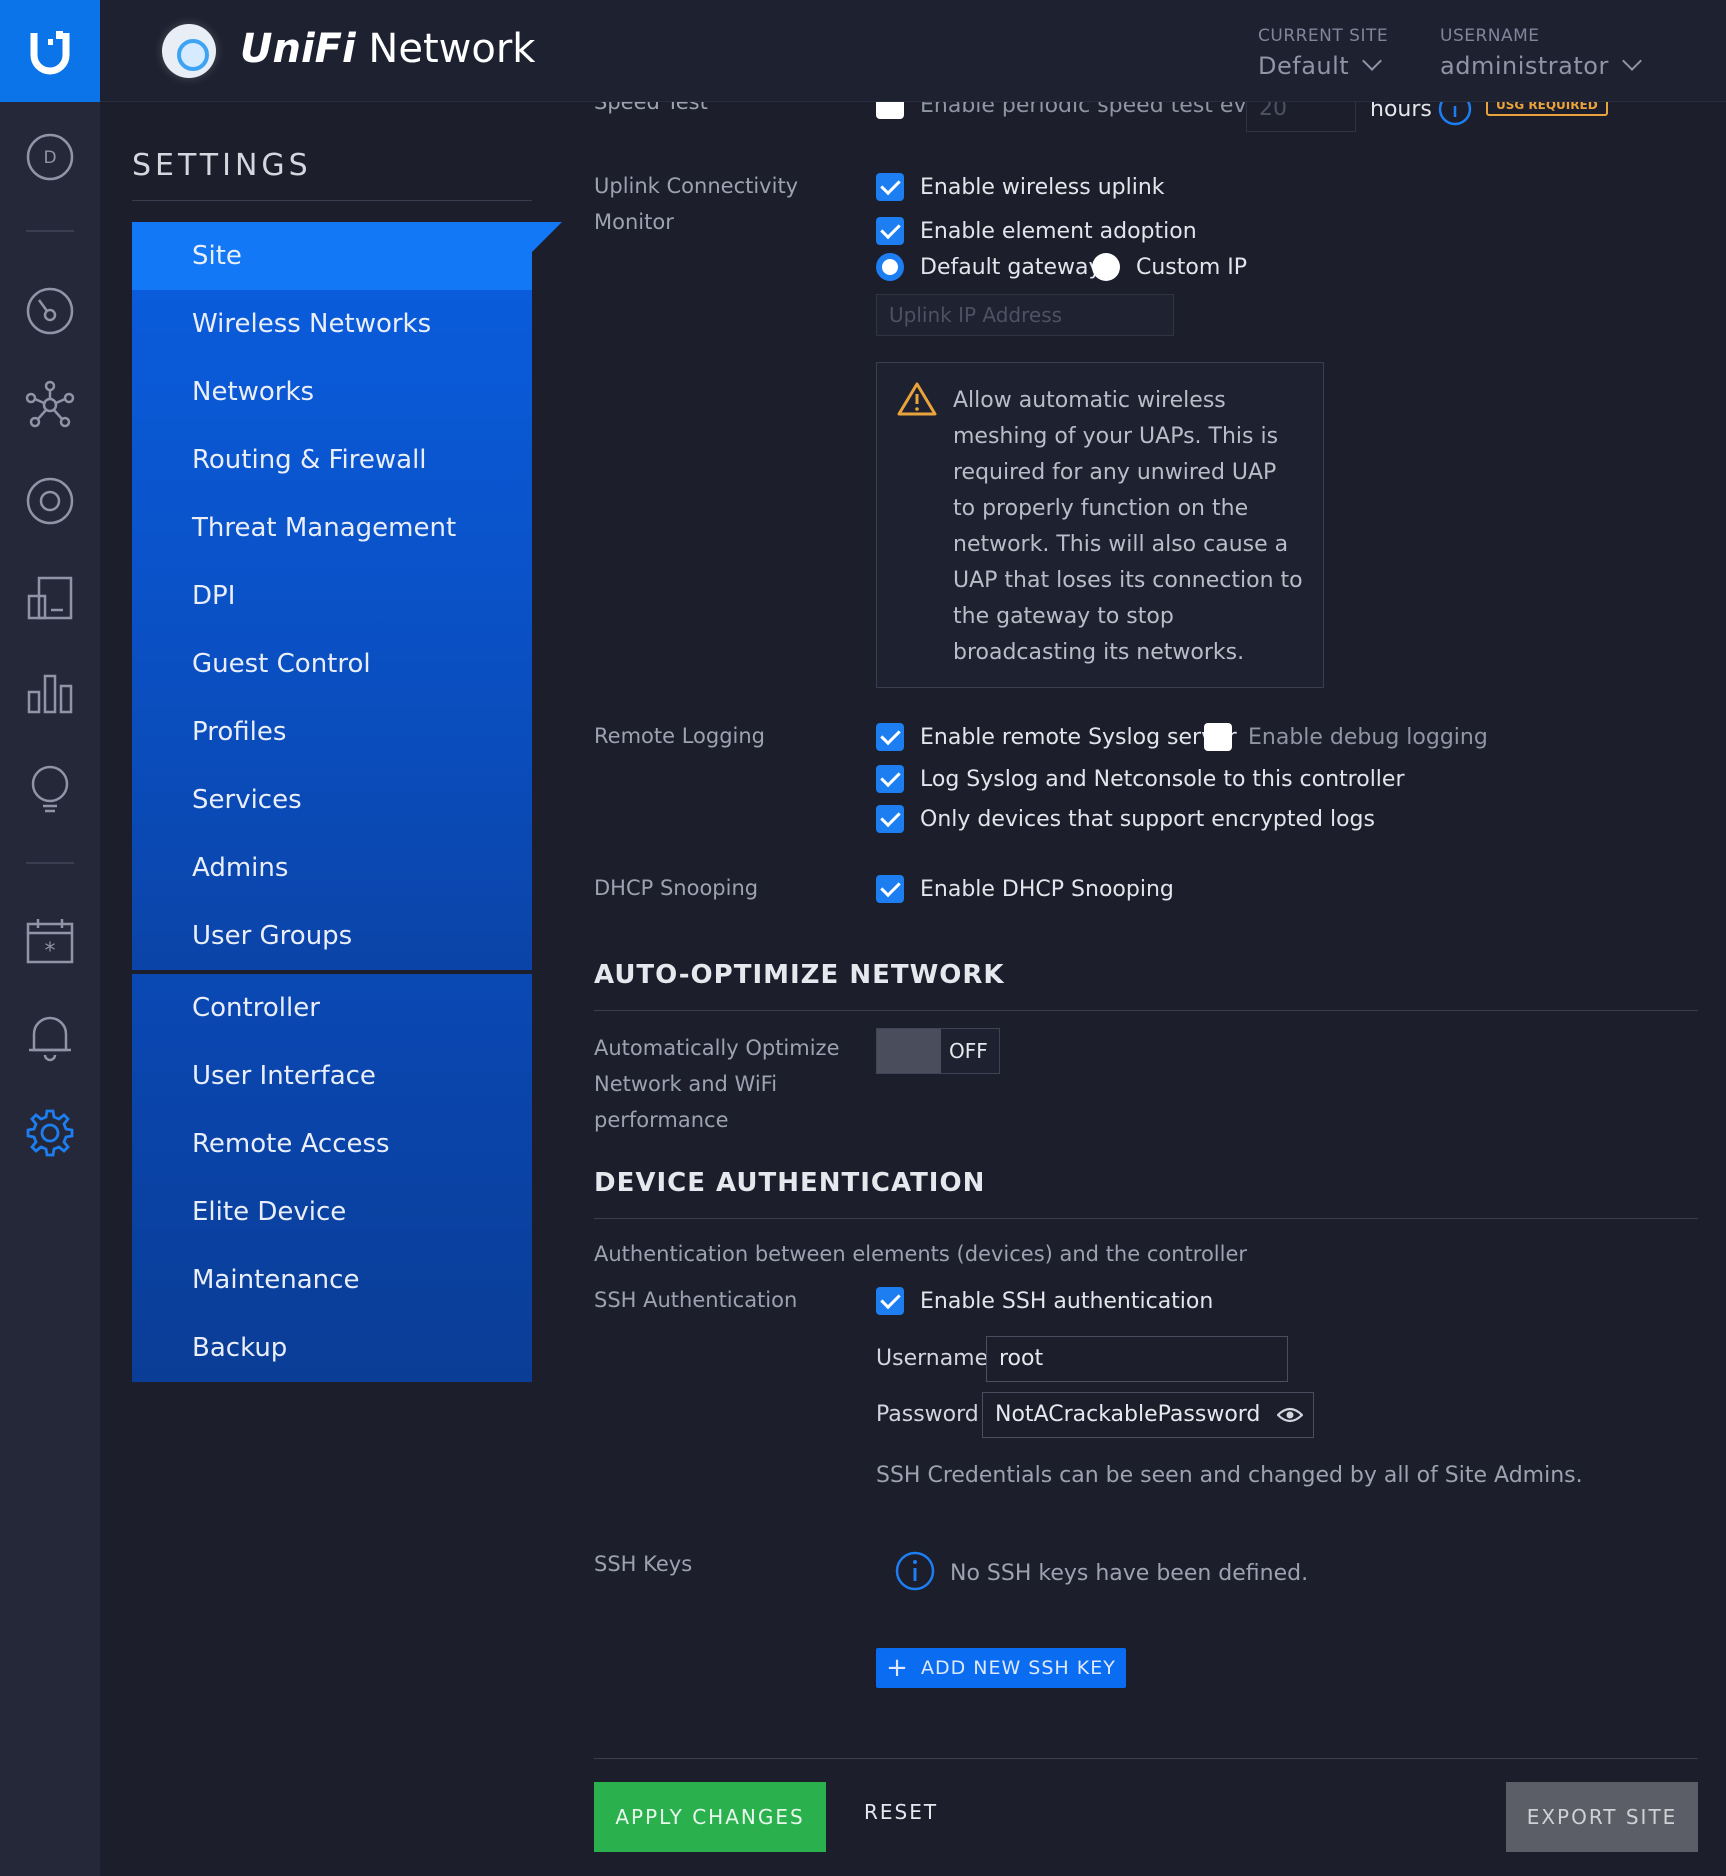  I want to click on custom-ip-option: Custom IP, so click(1169, 267).